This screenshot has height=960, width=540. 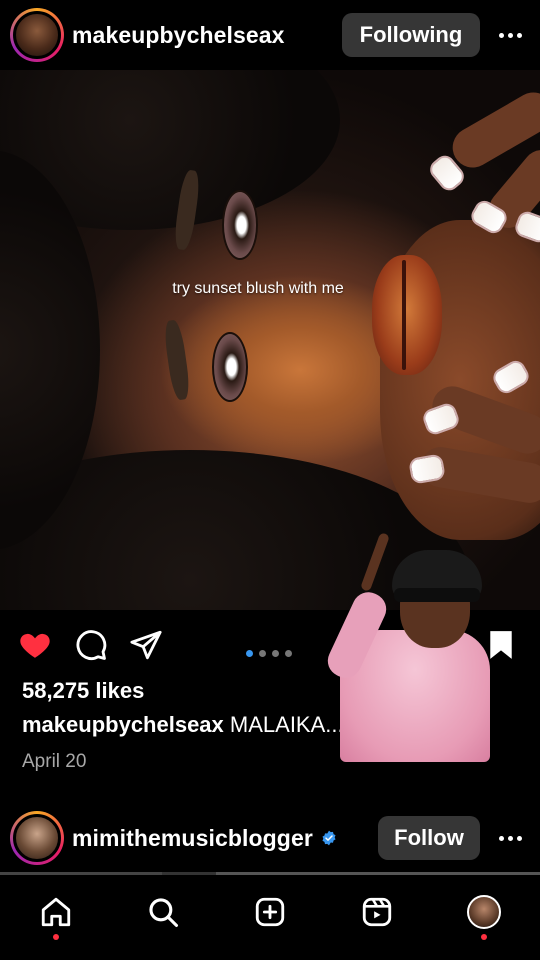 I want to click on bookmark-filled-icon, so click(x=501, y=645).